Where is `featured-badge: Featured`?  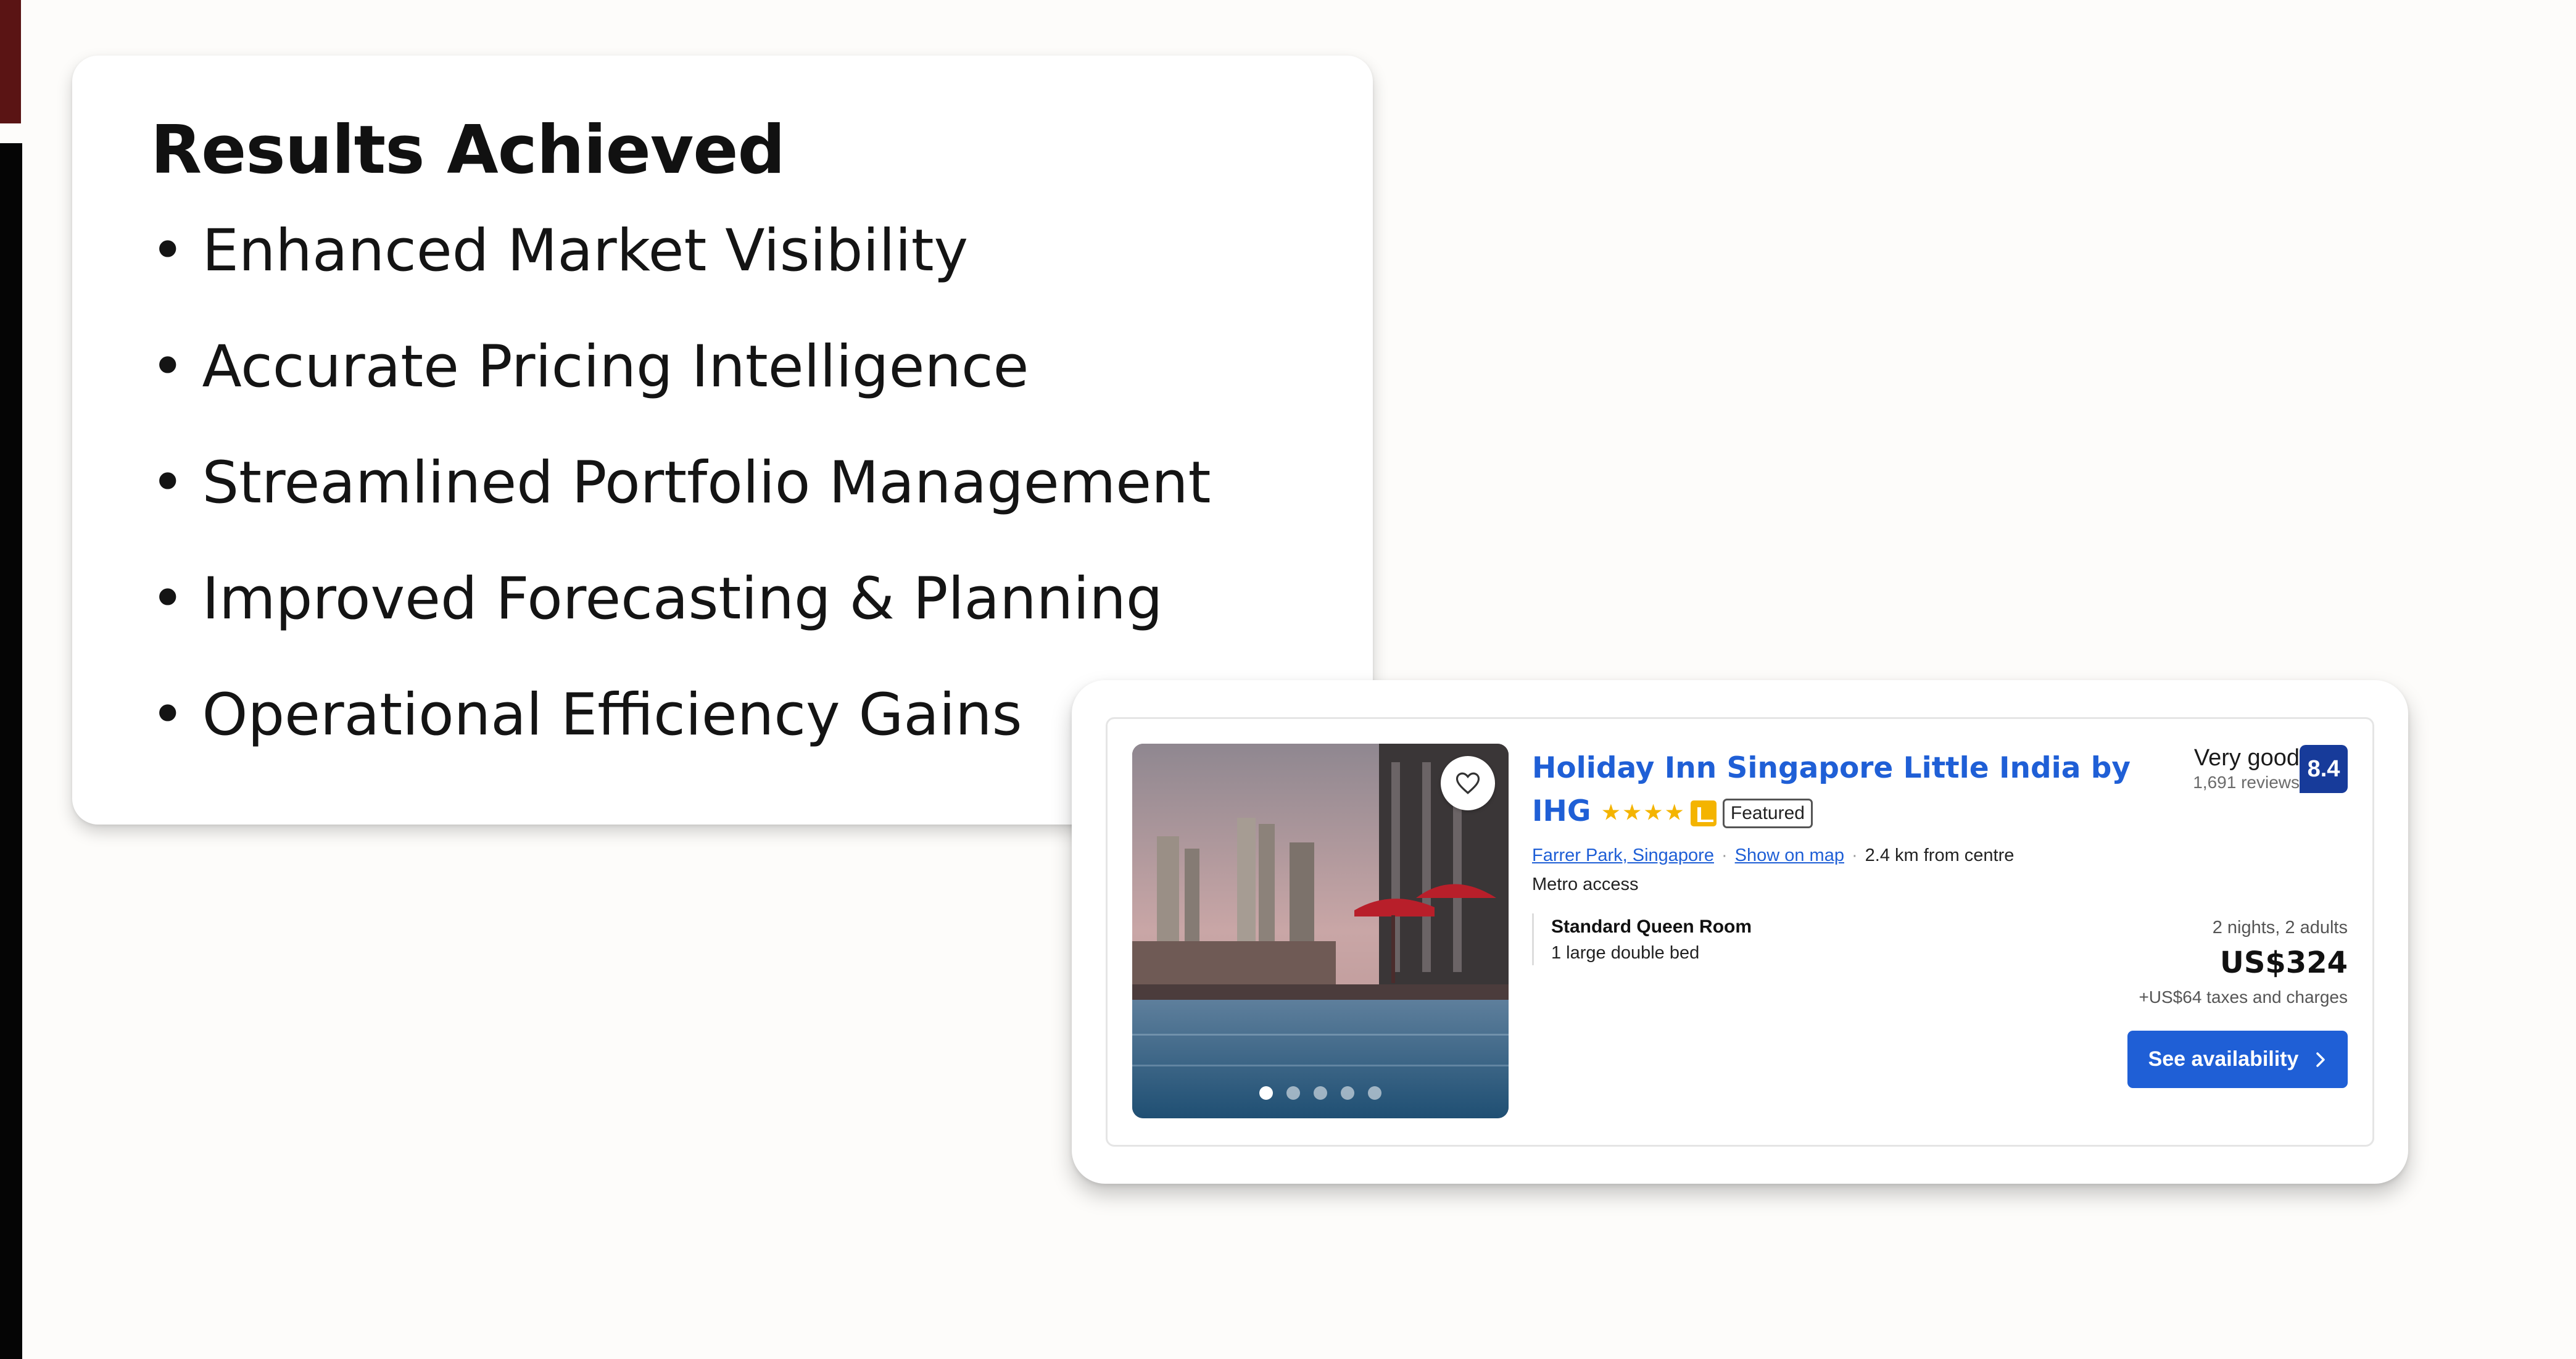 featured-badge: Featured is located at coordinates (1768, 813).